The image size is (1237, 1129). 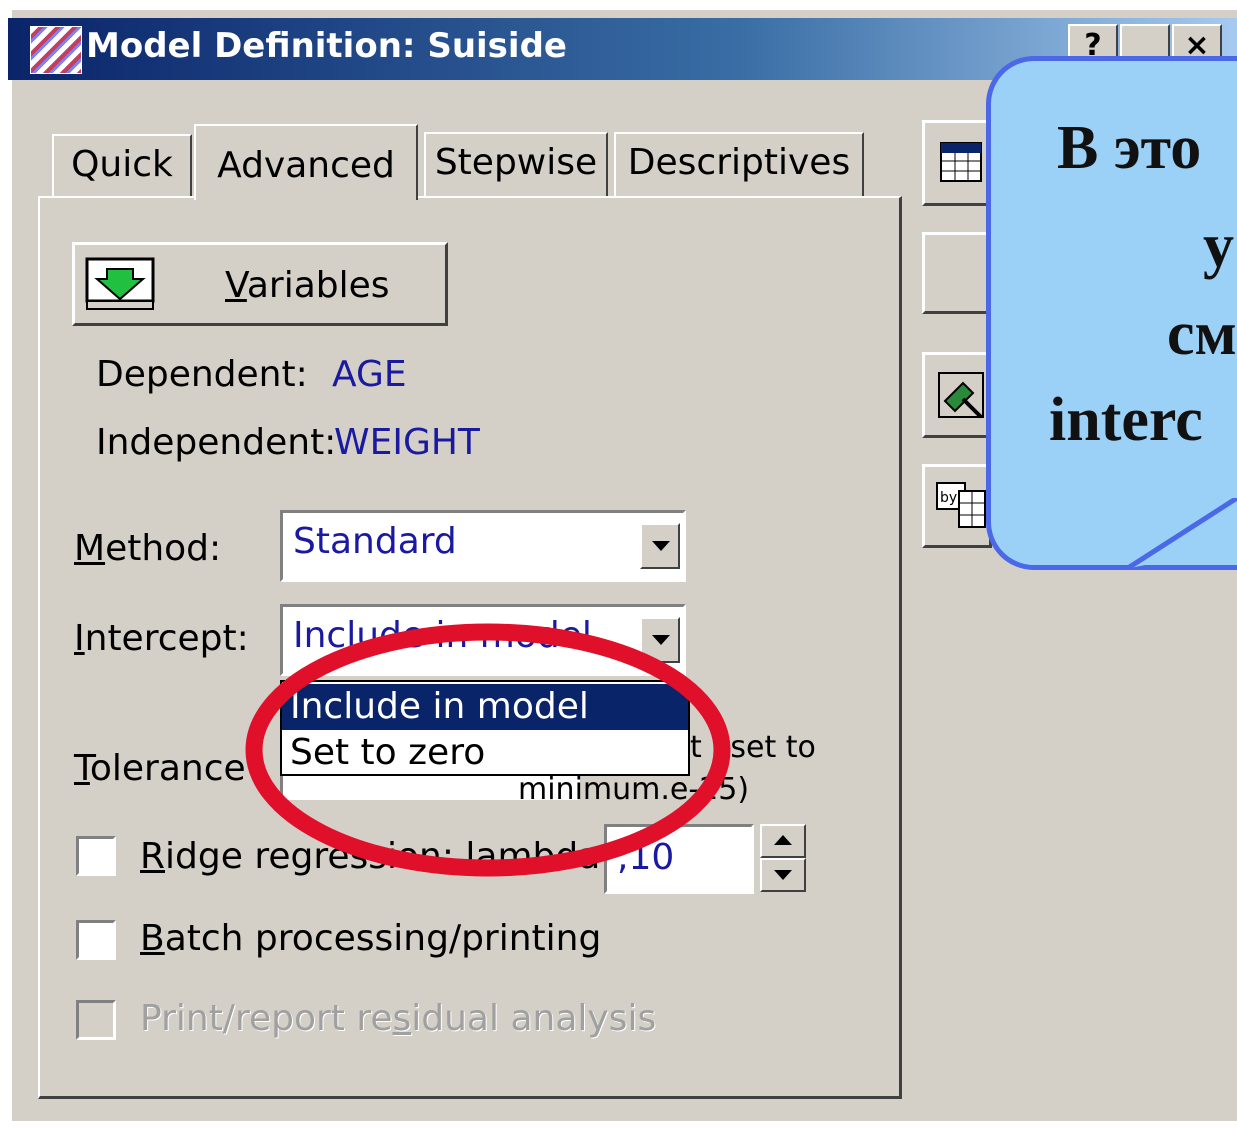 I want to click on spin-down-button, so click(x=783, y=875).